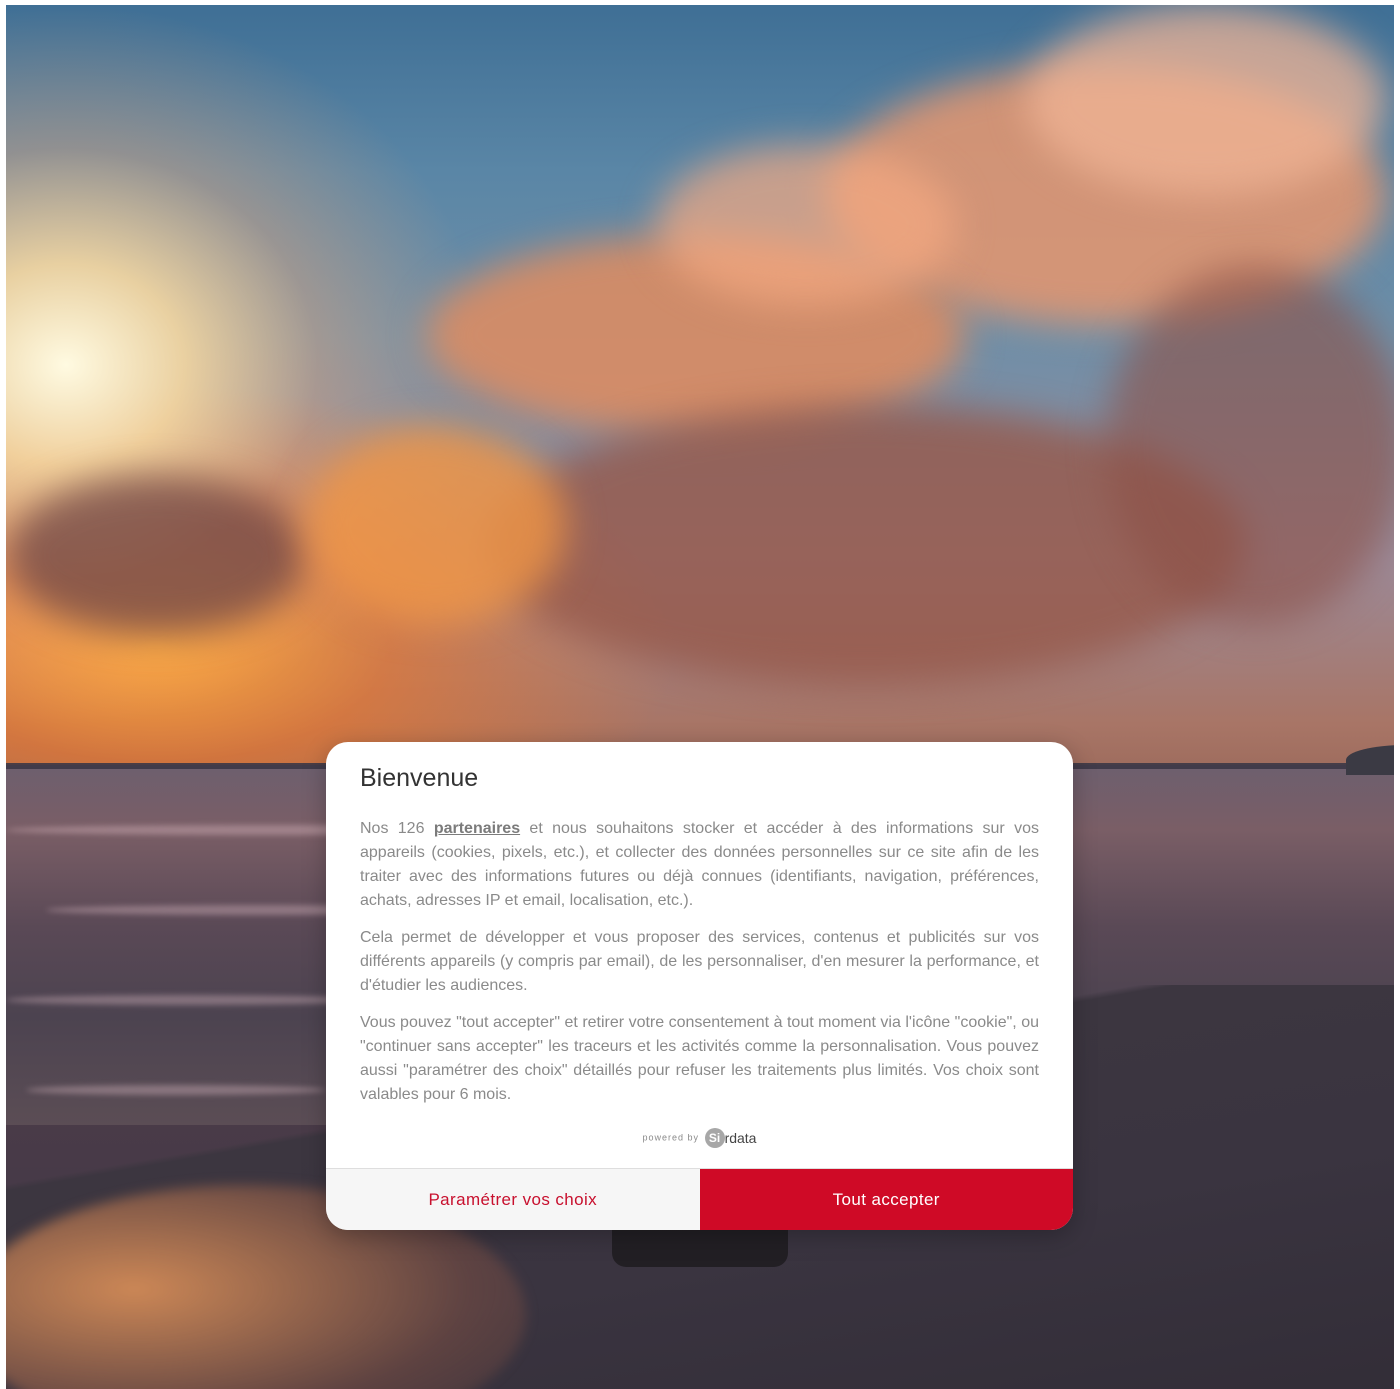 Image resolution: width=1400 pixels, height=1389 pixels. What do you see at coordinates (397, 828) in the screenshot?
I see `paragraph-prefix: Nos 126` at bounding box center [397, 828].